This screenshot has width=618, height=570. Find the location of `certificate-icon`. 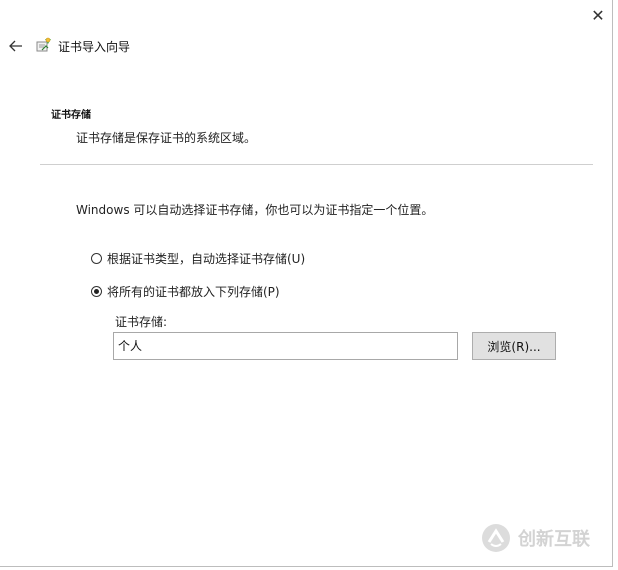

certificate-icon is located at coordinates (43, 44).